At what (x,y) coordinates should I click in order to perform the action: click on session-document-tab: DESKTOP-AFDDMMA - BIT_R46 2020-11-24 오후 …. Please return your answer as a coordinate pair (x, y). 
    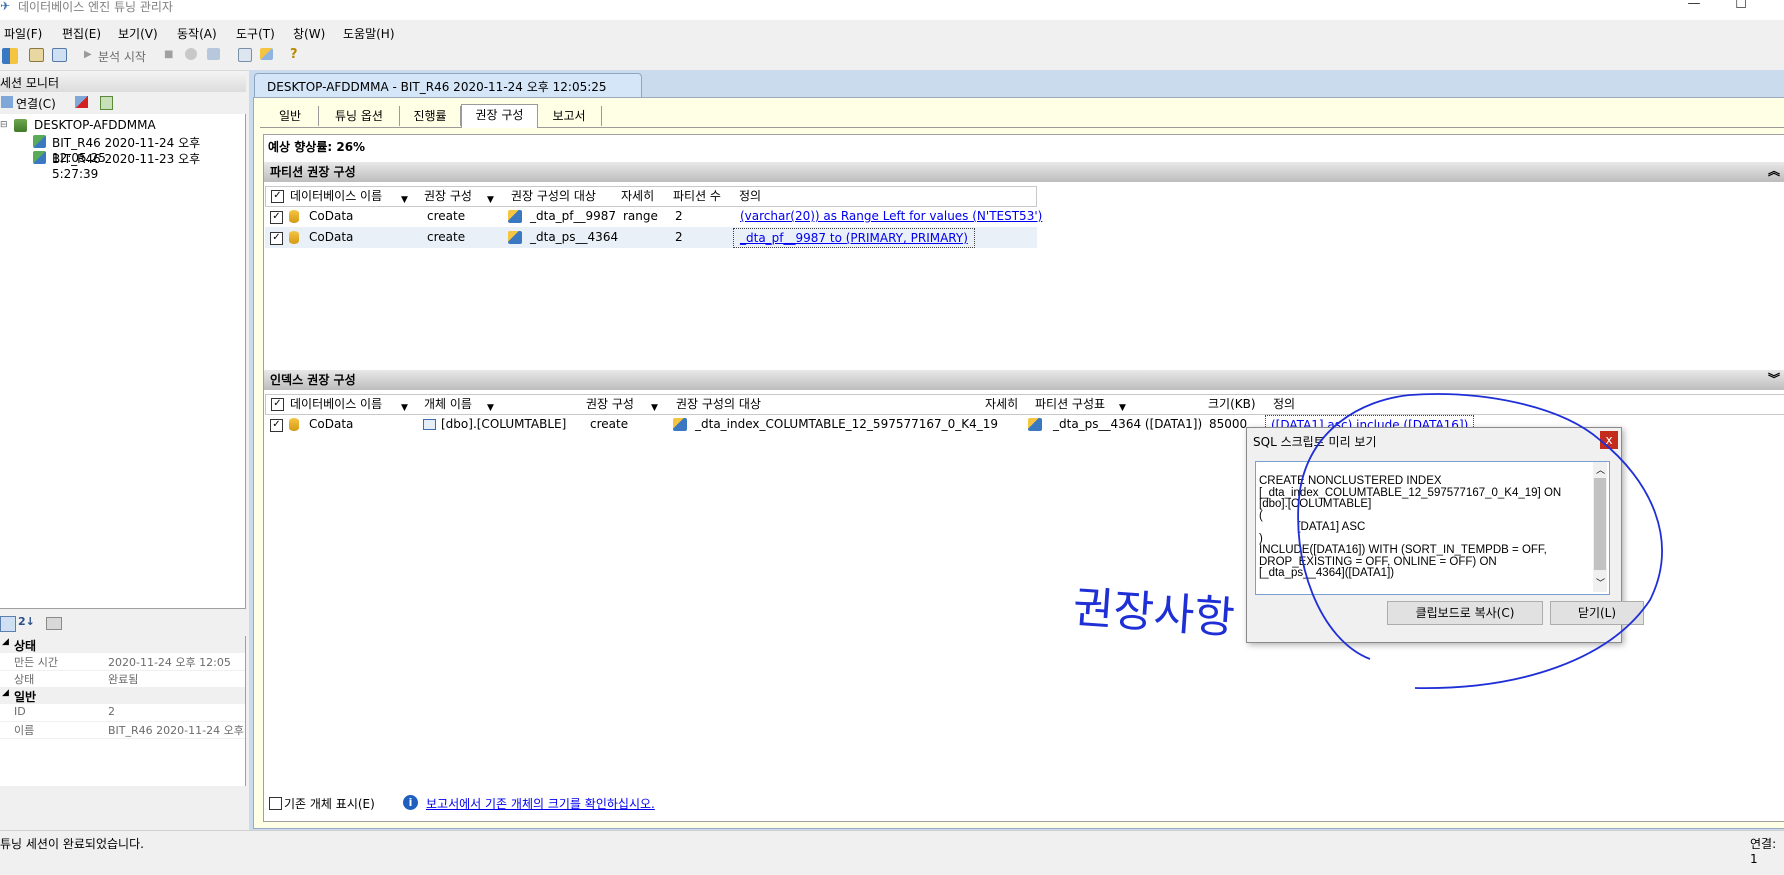
    Looking at the image, I should click on (448, 85).